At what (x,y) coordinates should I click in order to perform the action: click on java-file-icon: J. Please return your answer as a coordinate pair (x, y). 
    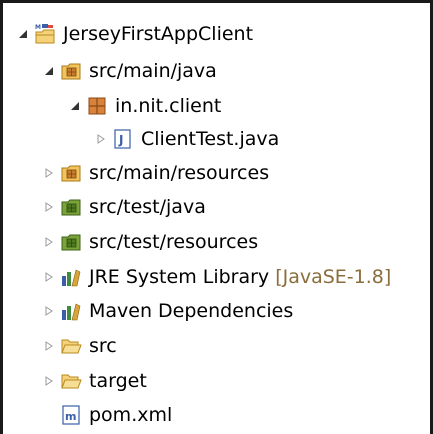
    Looking at the image, I should click on (123, 139).